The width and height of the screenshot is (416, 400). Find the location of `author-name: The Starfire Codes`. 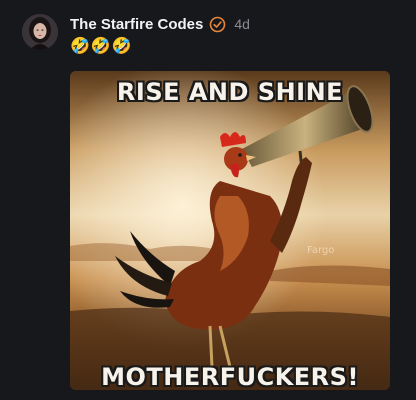

author-name: The Starfire Codes is located at coordinates (136, 24).